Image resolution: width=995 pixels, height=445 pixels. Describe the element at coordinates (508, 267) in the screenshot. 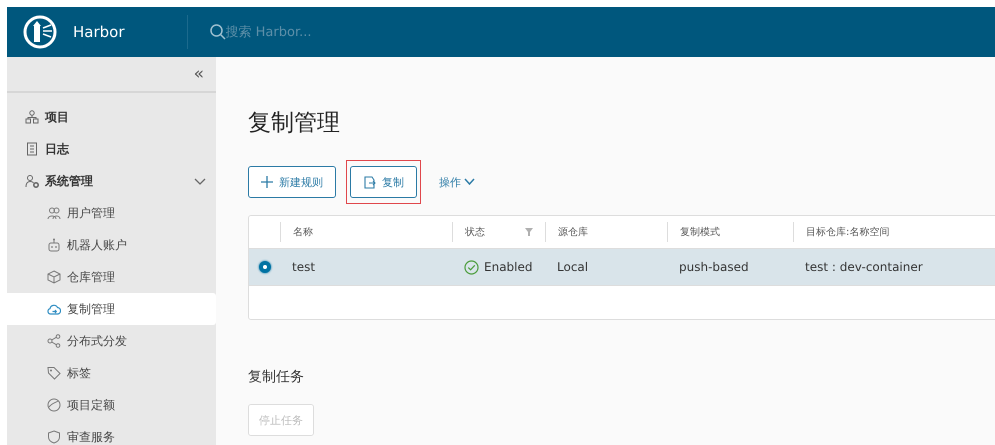

I see `table-cell: Enabled` at that location.